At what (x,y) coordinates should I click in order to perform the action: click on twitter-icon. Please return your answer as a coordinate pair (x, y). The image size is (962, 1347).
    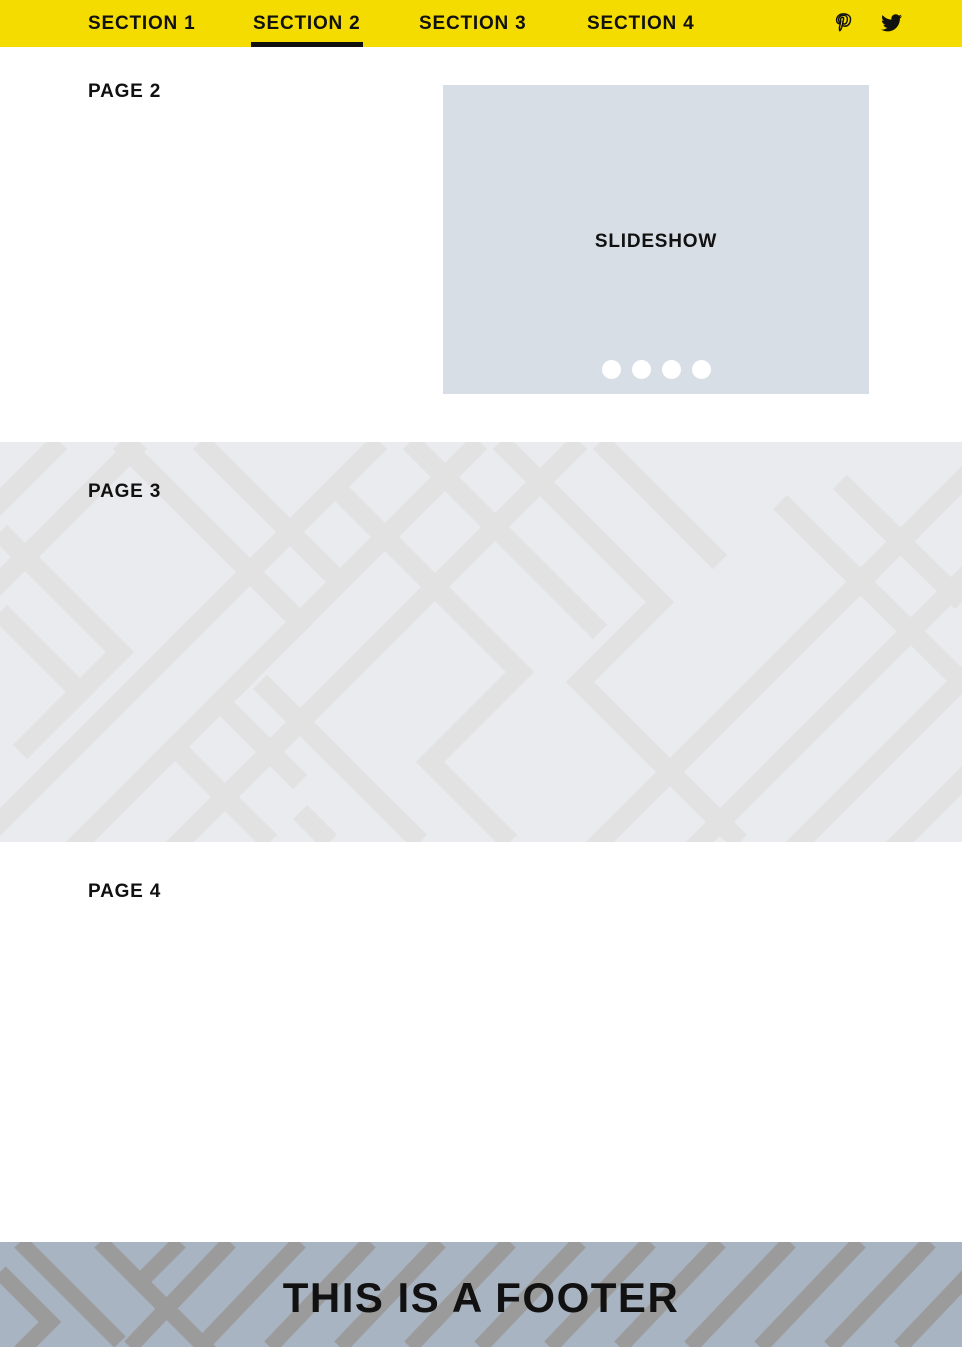
    Looking at the image, I should click on (892, 23).